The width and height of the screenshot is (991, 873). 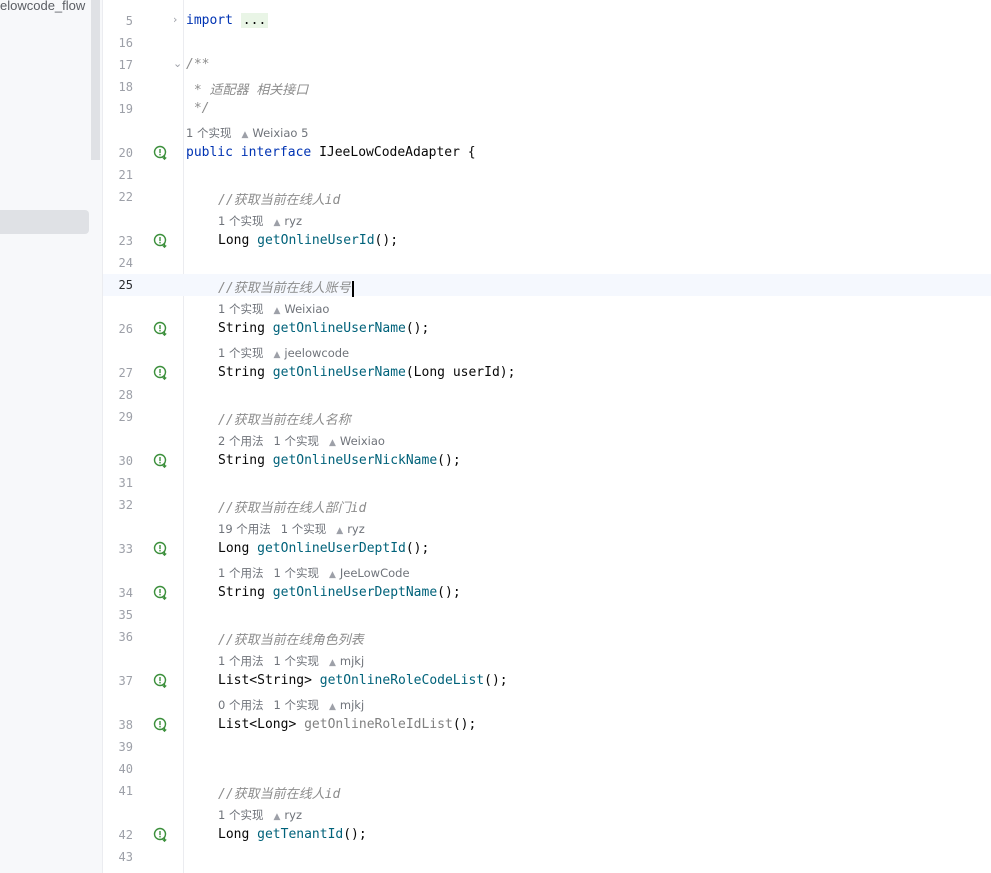 What do you see at coordinates (547, 197) in the screenshot?
I see `code-line: 22 //获取当前在线人id` at bounding box center [547, 197].